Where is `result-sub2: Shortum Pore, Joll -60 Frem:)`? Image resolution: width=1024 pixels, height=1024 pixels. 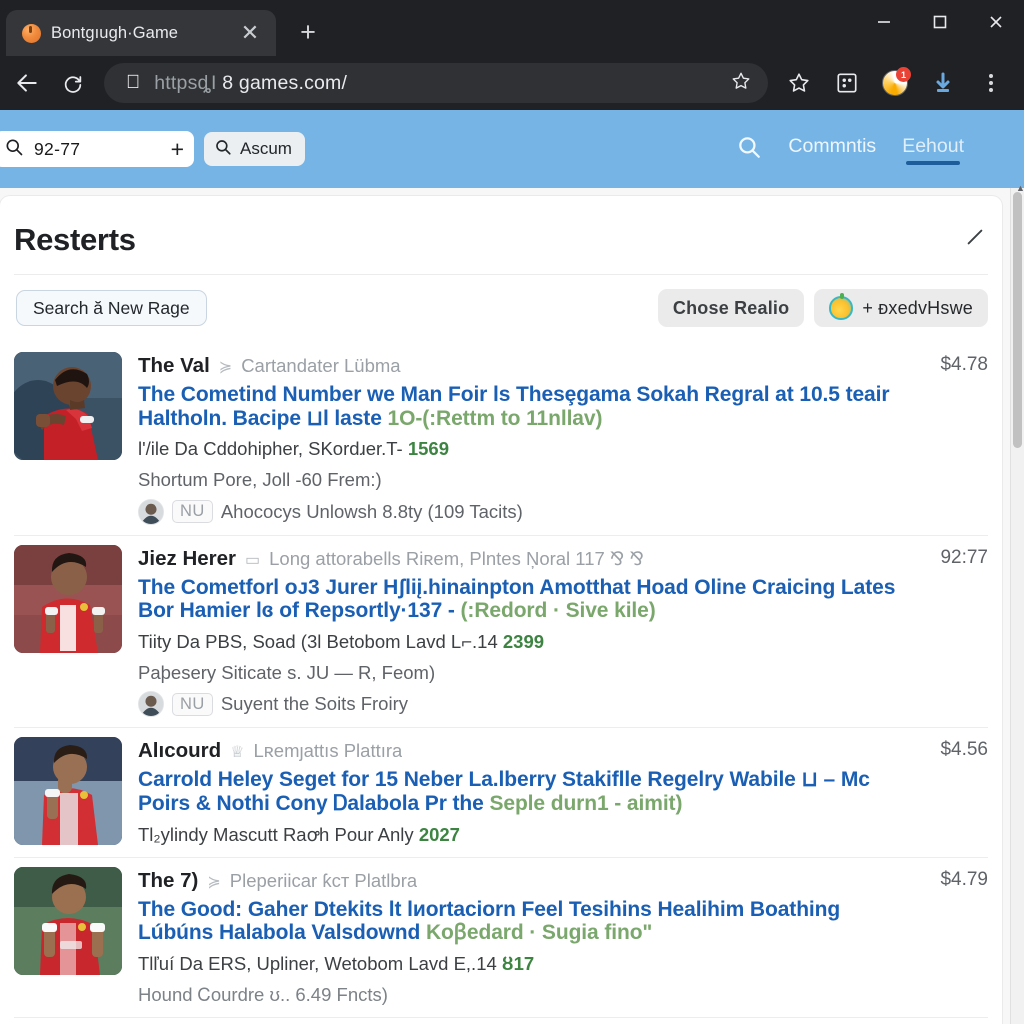 result-sub2: Shortum Pore, Joll -60 Frem:) is located at coordinates (260, 480).